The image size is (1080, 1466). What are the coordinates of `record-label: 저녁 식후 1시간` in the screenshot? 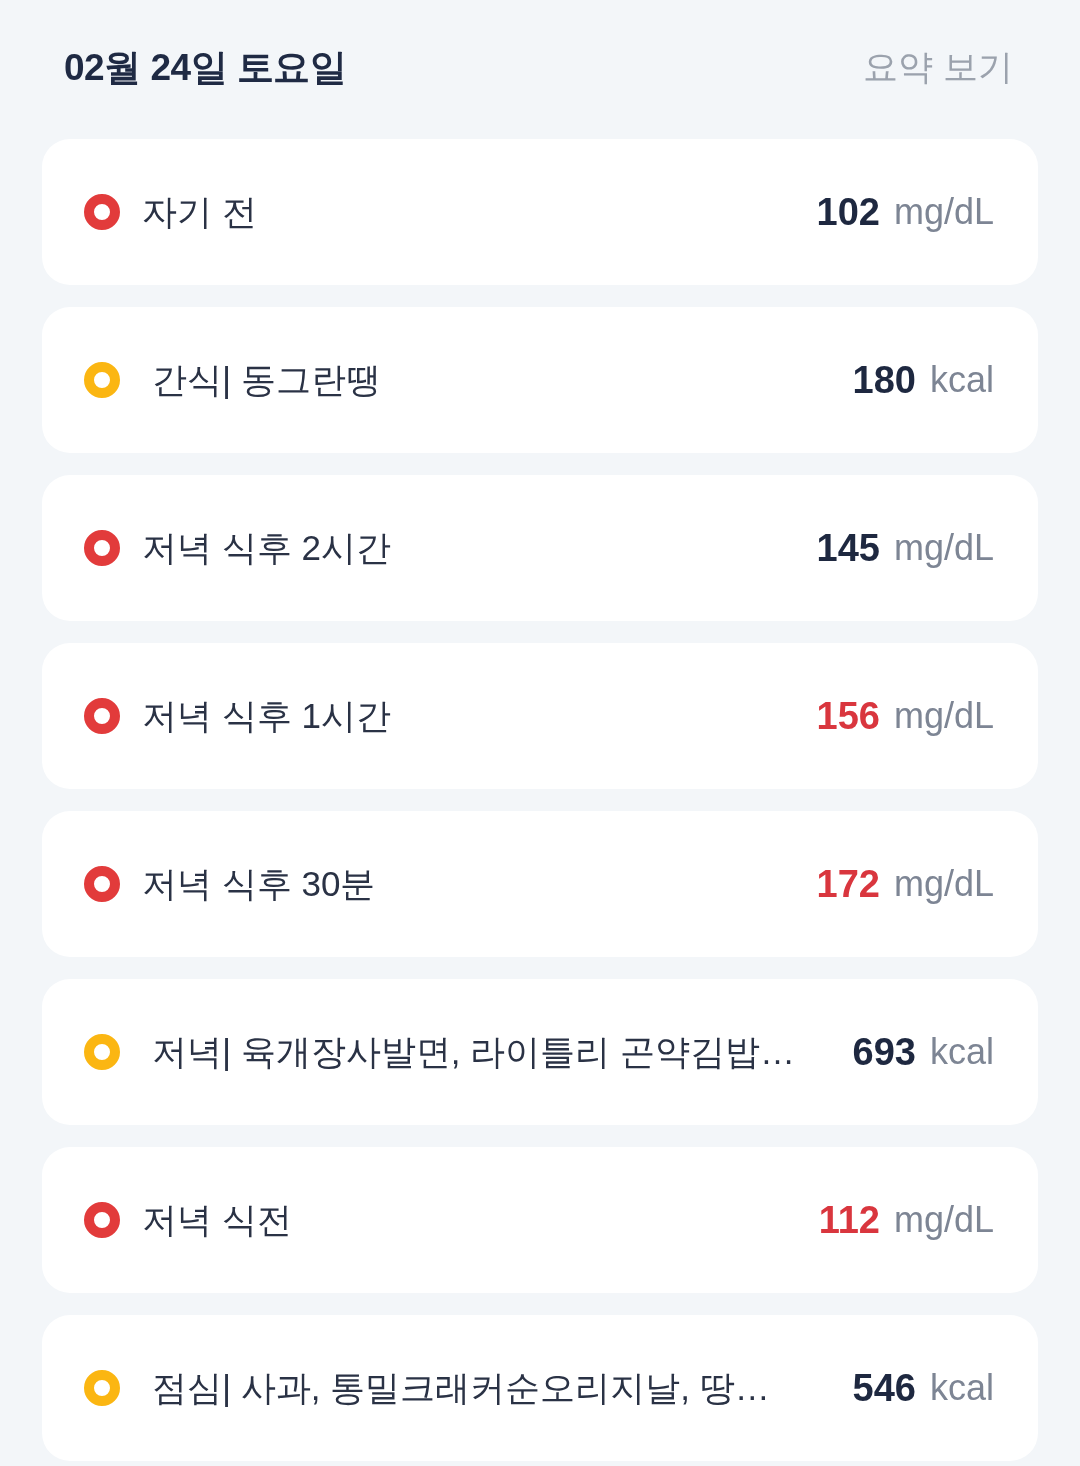 It's located at (267, 715).